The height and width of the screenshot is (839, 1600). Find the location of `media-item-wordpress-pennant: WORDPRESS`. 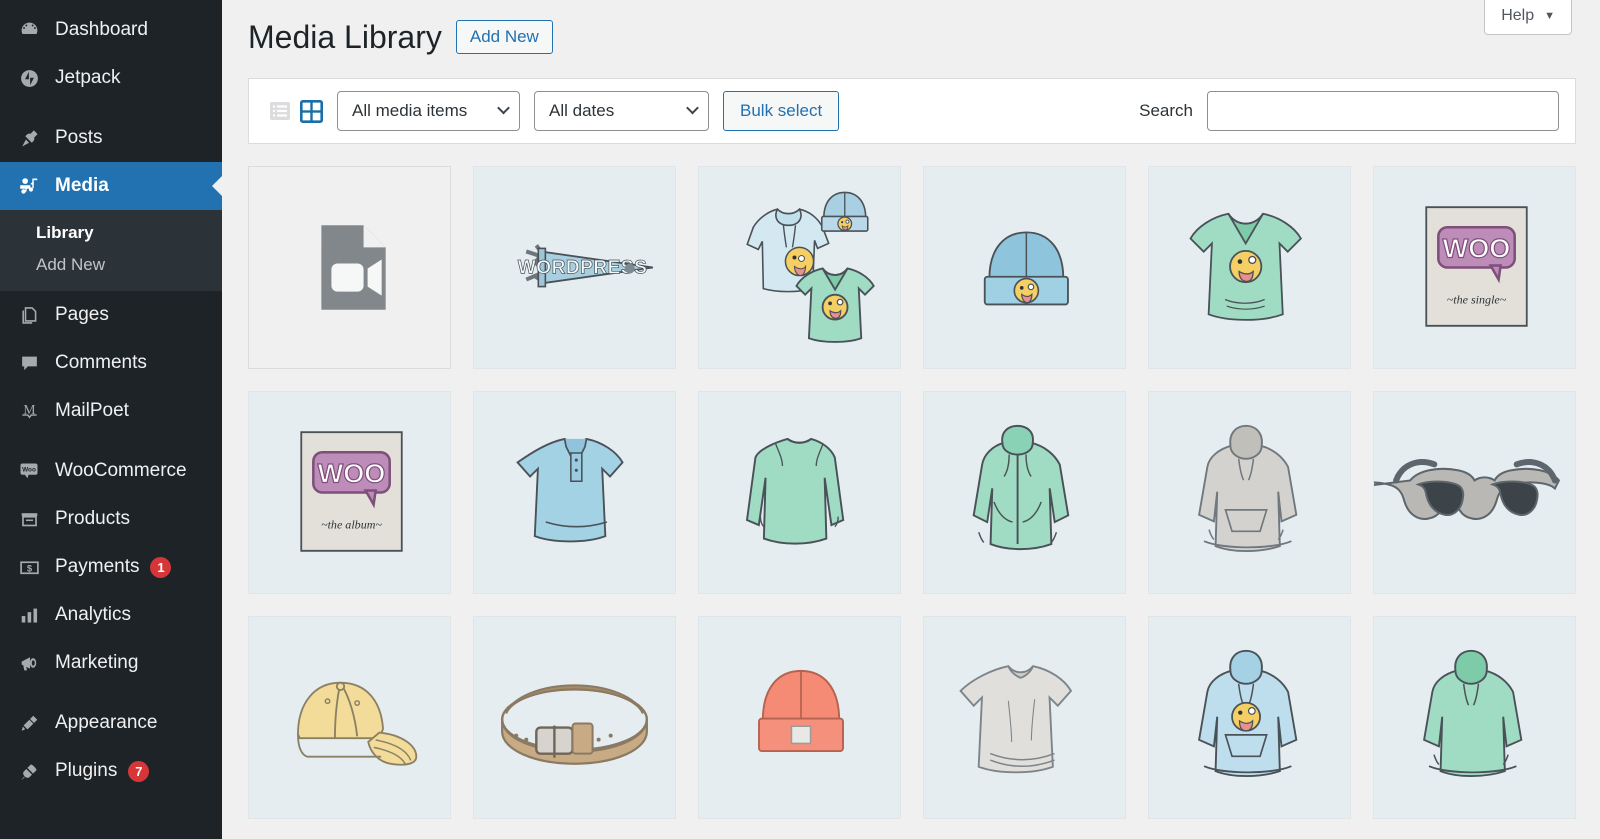

media-item-wordpress-pennant: WORDPRESS is located at coordinates (574, 268).